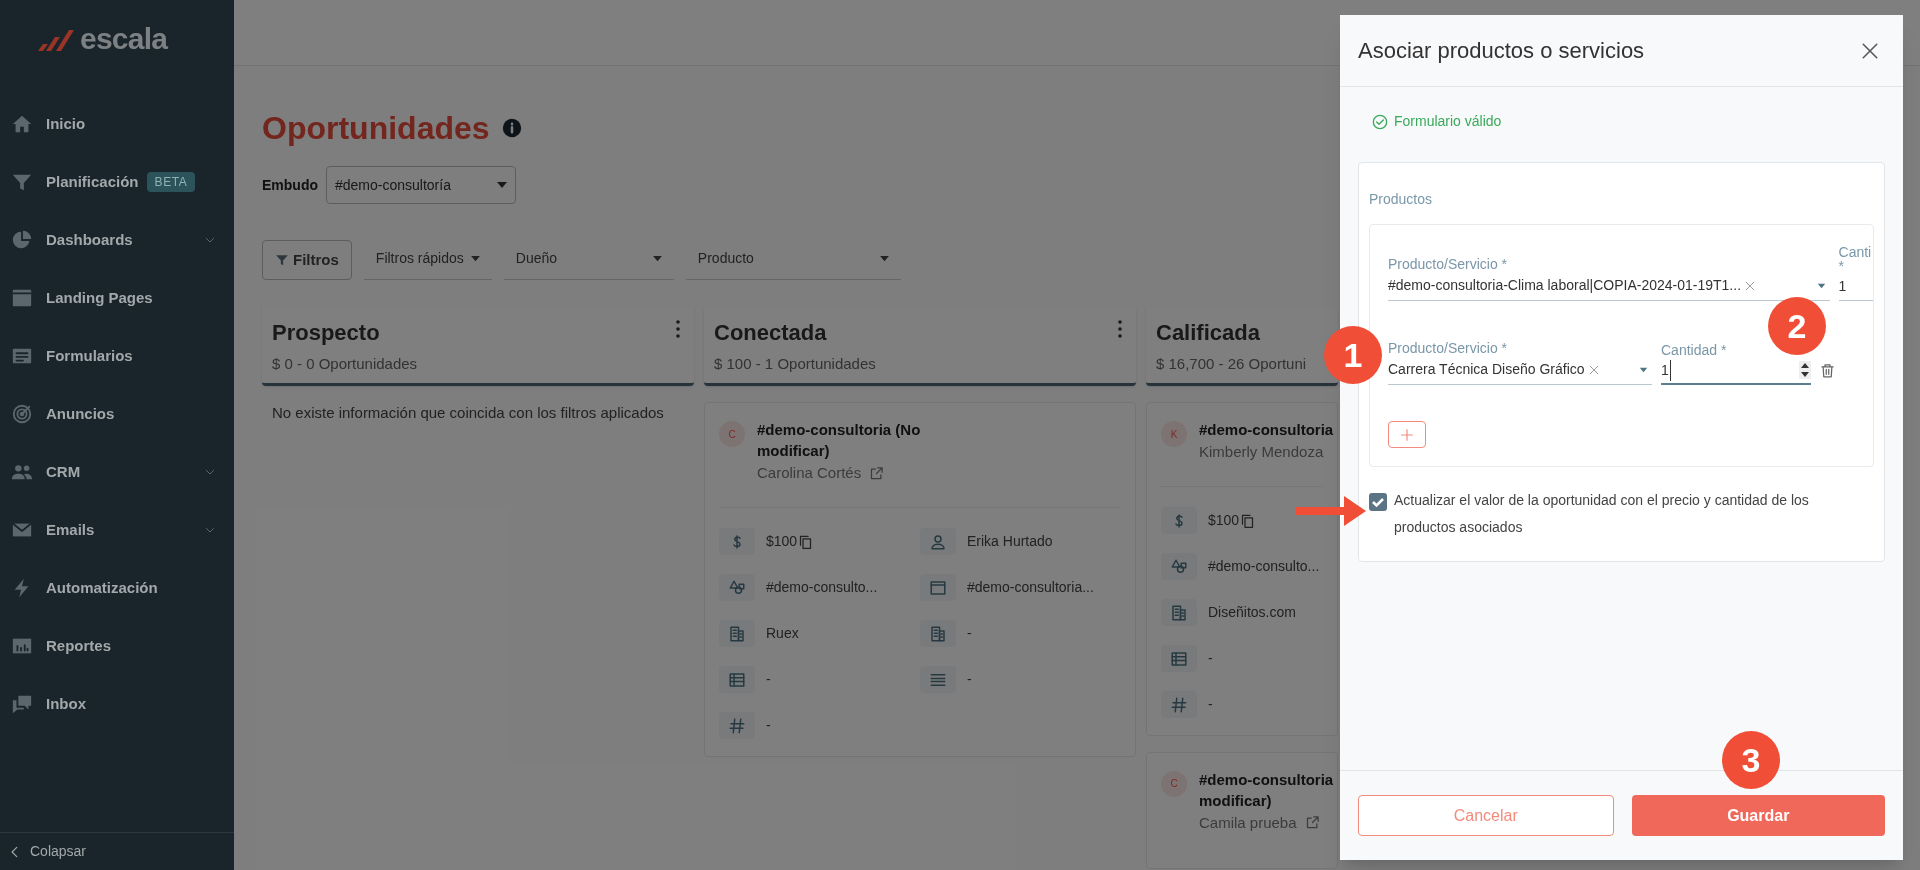 Image resolution: width=1920 pixels, height=870 pixels. Describe the element at coordinates (1208, 333) in the screenshot. I see `column-title: Calificada` at that location.